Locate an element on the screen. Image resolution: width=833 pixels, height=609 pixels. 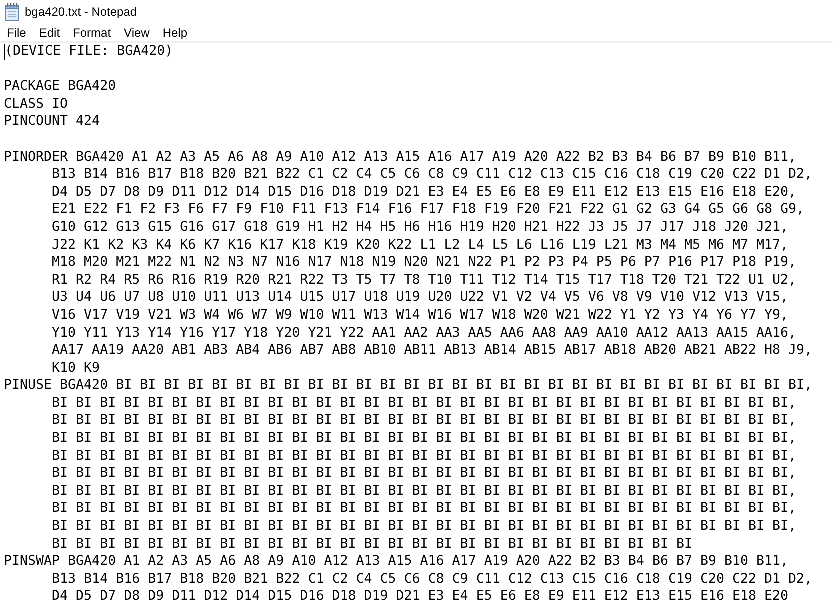
text-line: AA17 AA19 AA20 AB1 AB3 AB4 AB6 AB7 AB8 AB10 AB11 AB13 AB14 AB15 AB17 AB18 AB20 AB21 AB22 H8 J9, is located at coordinates (432, 351).